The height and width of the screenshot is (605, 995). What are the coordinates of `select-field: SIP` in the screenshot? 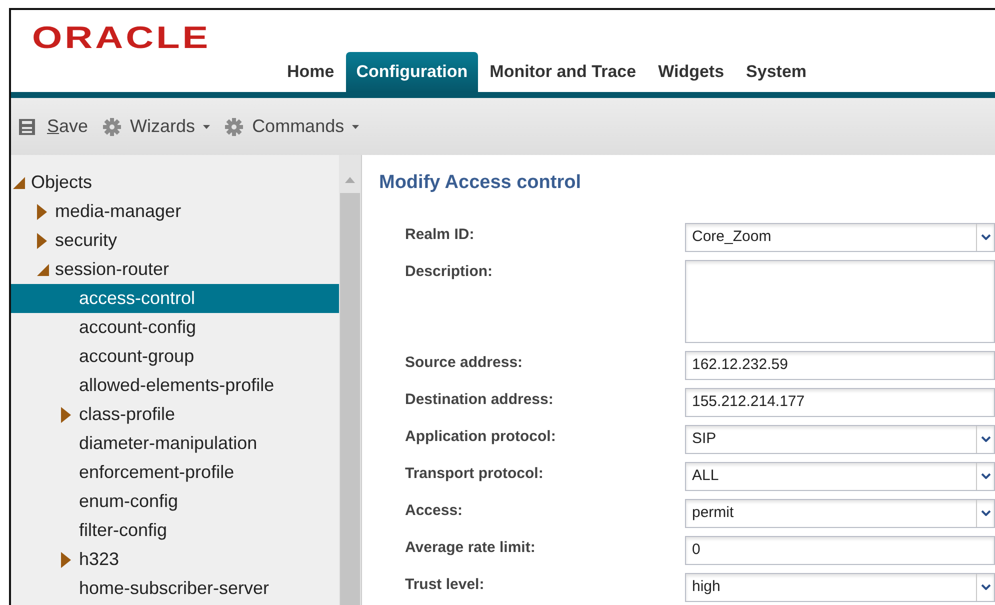 It's located at (840, 439).